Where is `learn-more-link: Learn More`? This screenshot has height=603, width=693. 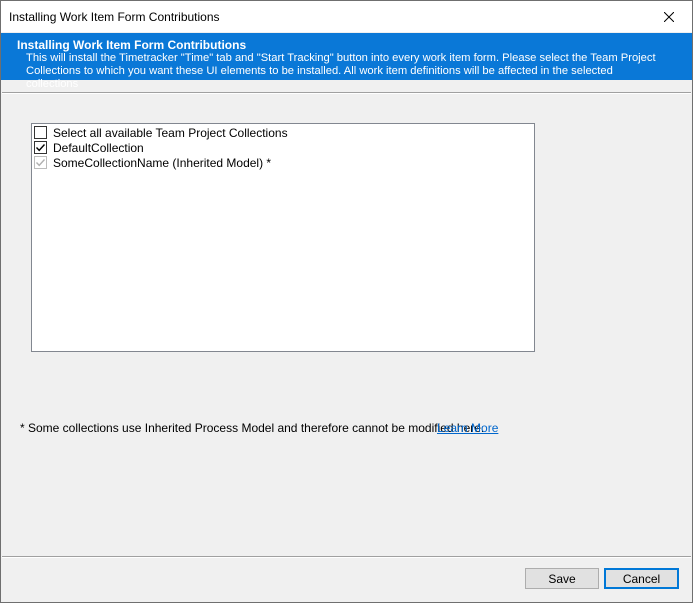
learn-more-link: Learn More is located at coordinates (467, 428).